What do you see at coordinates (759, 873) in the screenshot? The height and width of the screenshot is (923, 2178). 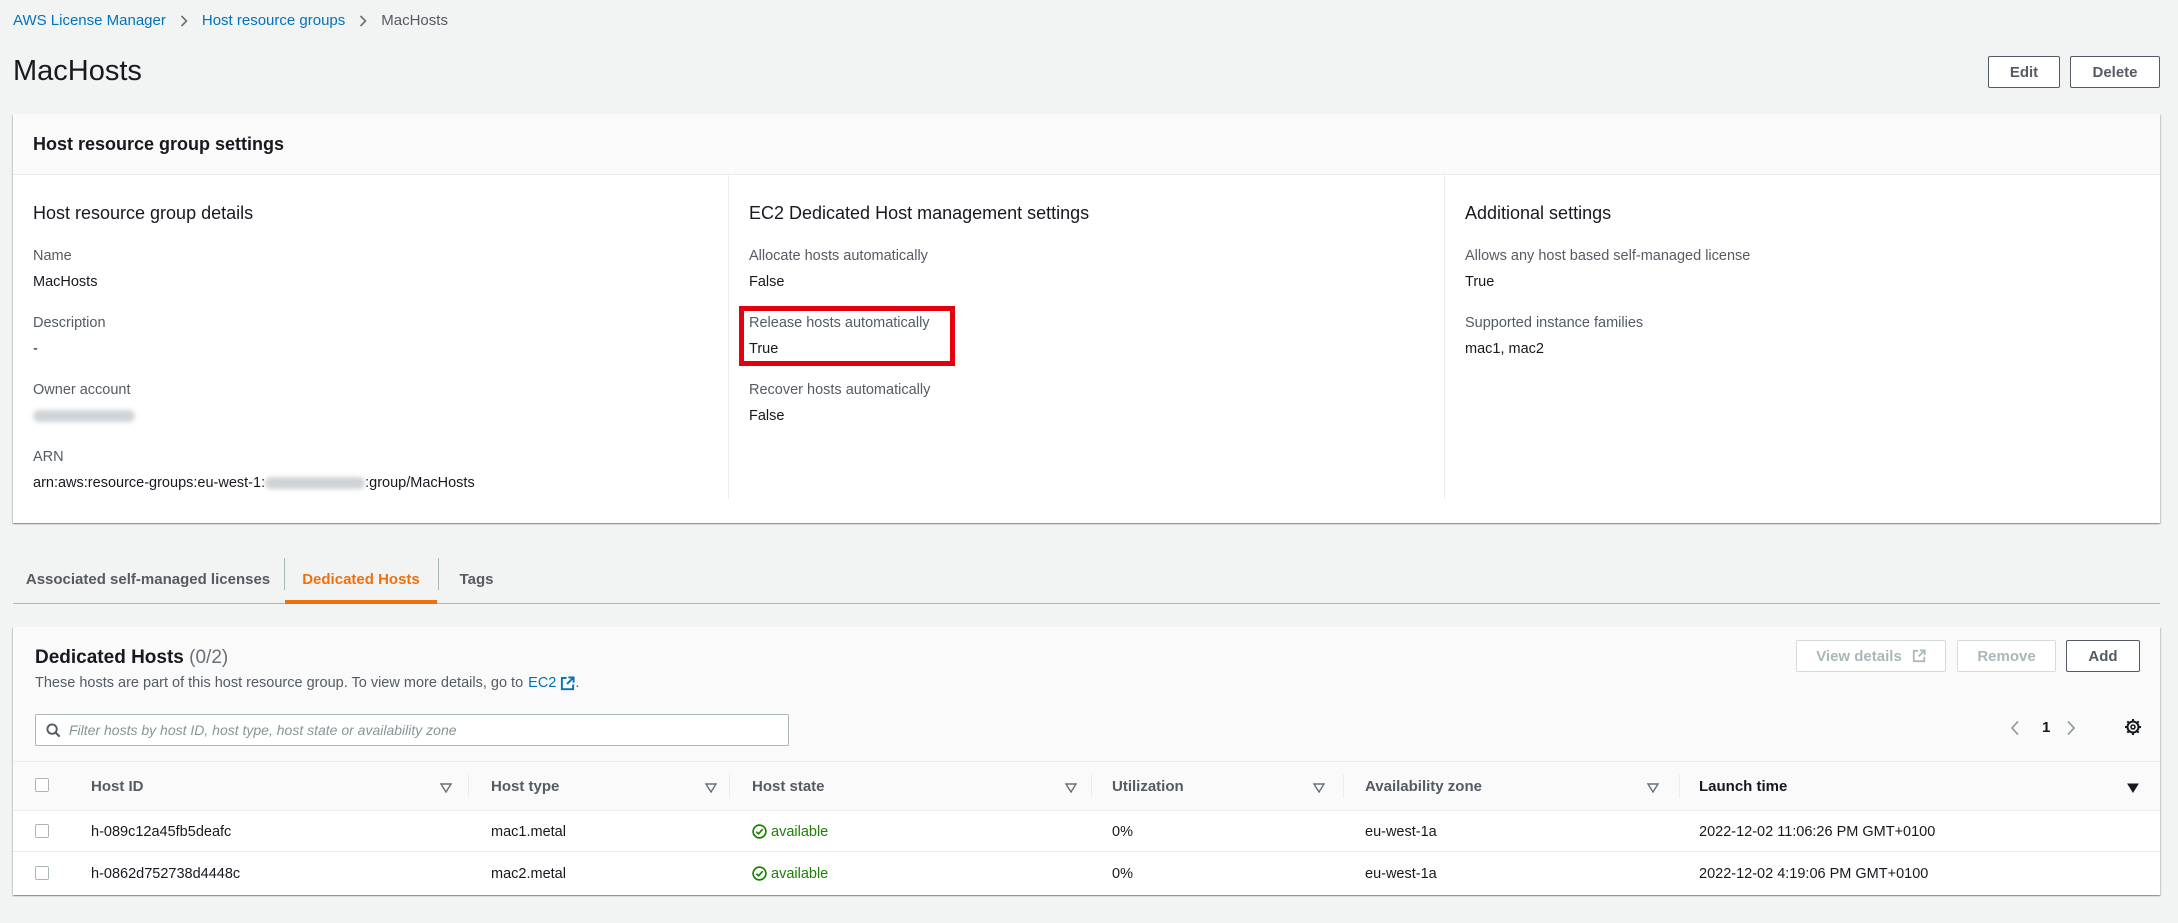 I see `status-success-icon` at bounding box center [759, 873].